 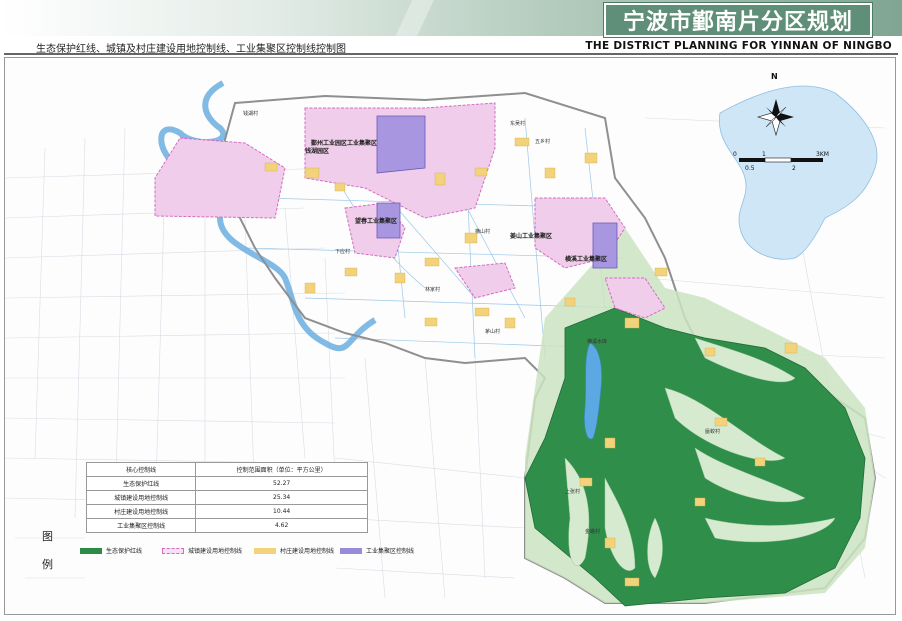 What do you see at coordinates (281, 511) in the screenshot?
I see `table-cell-value: 10.44` at bounding box center [281, 511].